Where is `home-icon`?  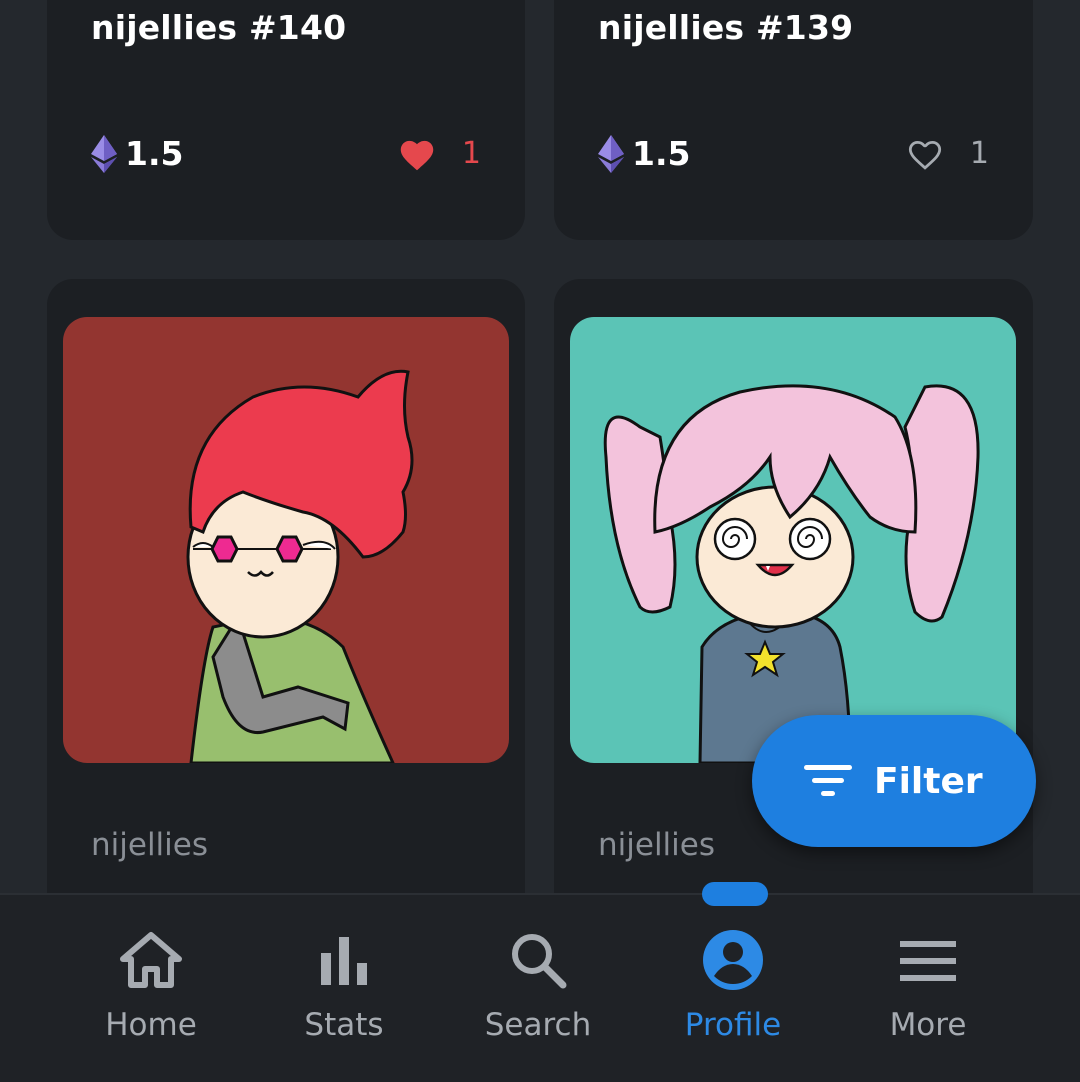 home-icon is located at coordinates (151, 960).